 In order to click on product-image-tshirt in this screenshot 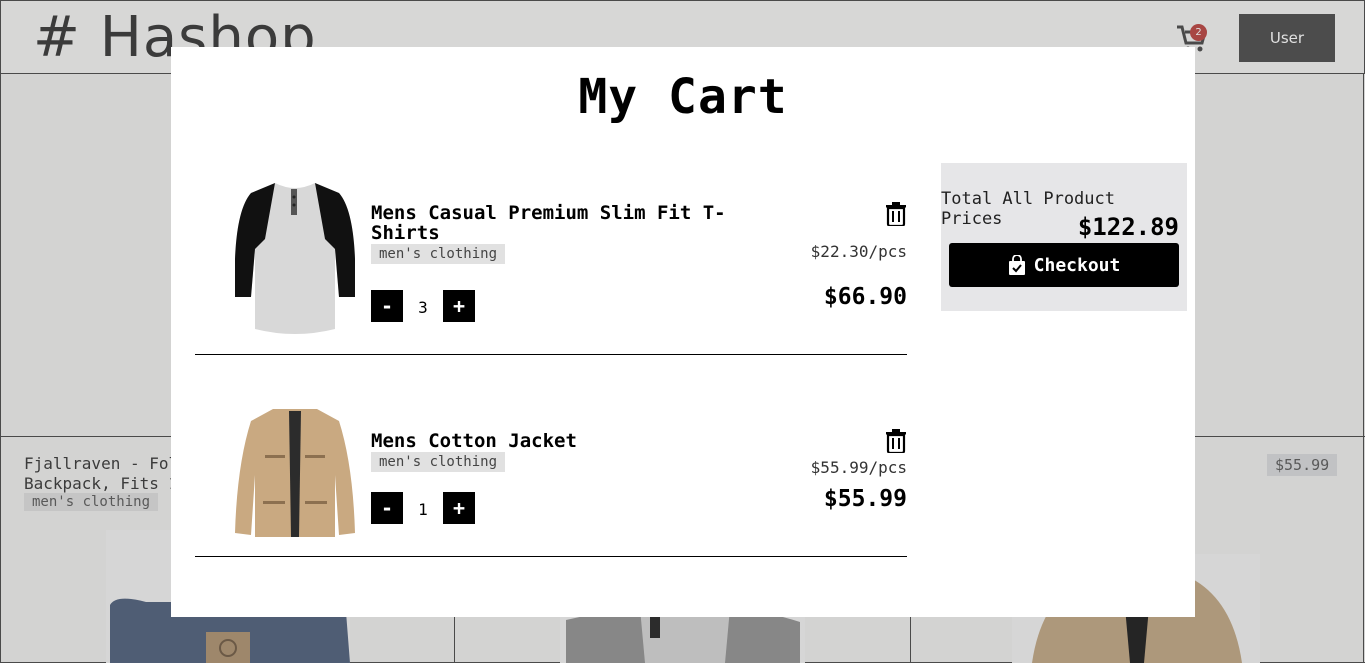, I will do `click(295, 258)`.